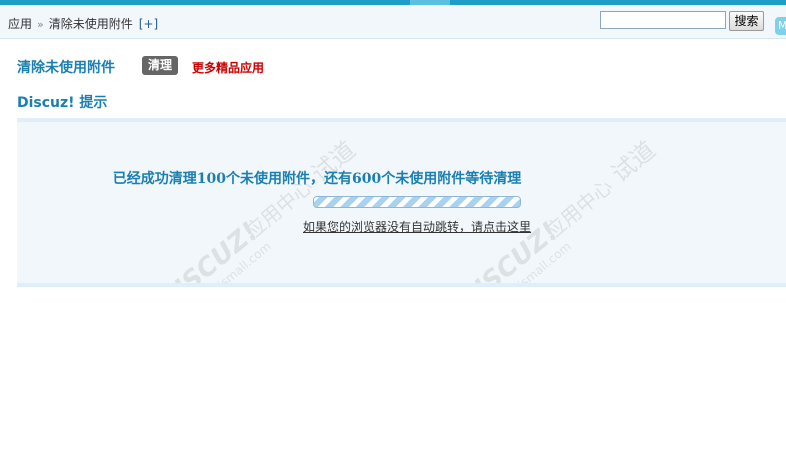 This screenshot has width=786, height=459. Describe the element at coordinates (91, 24) in the screenshot. I see `breadcrumb-item-current: 清除未使用附件` at that location.